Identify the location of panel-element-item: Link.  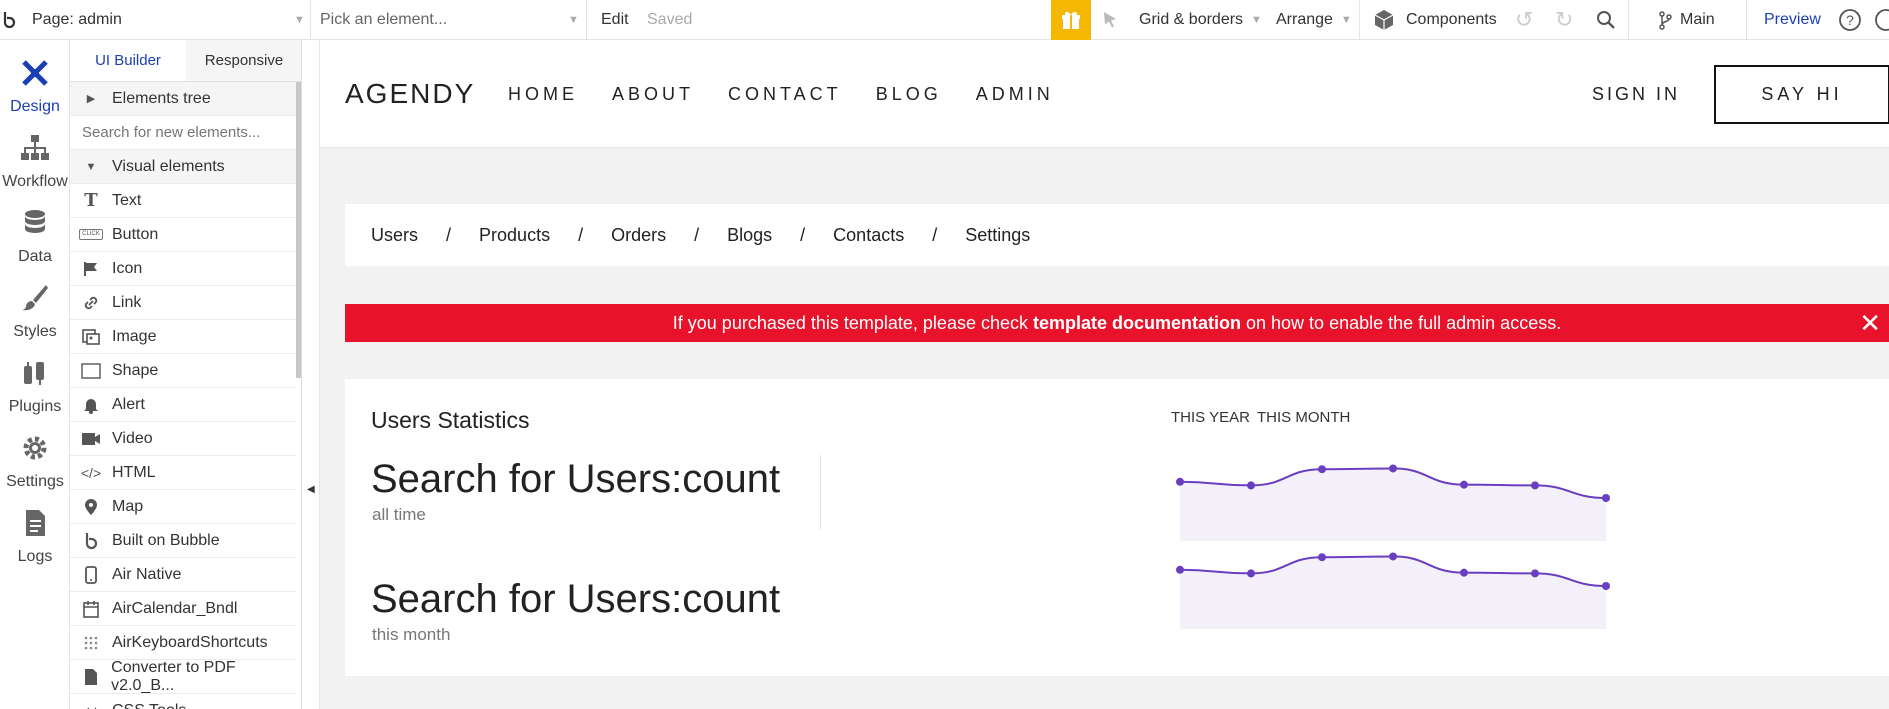
(183, 303).